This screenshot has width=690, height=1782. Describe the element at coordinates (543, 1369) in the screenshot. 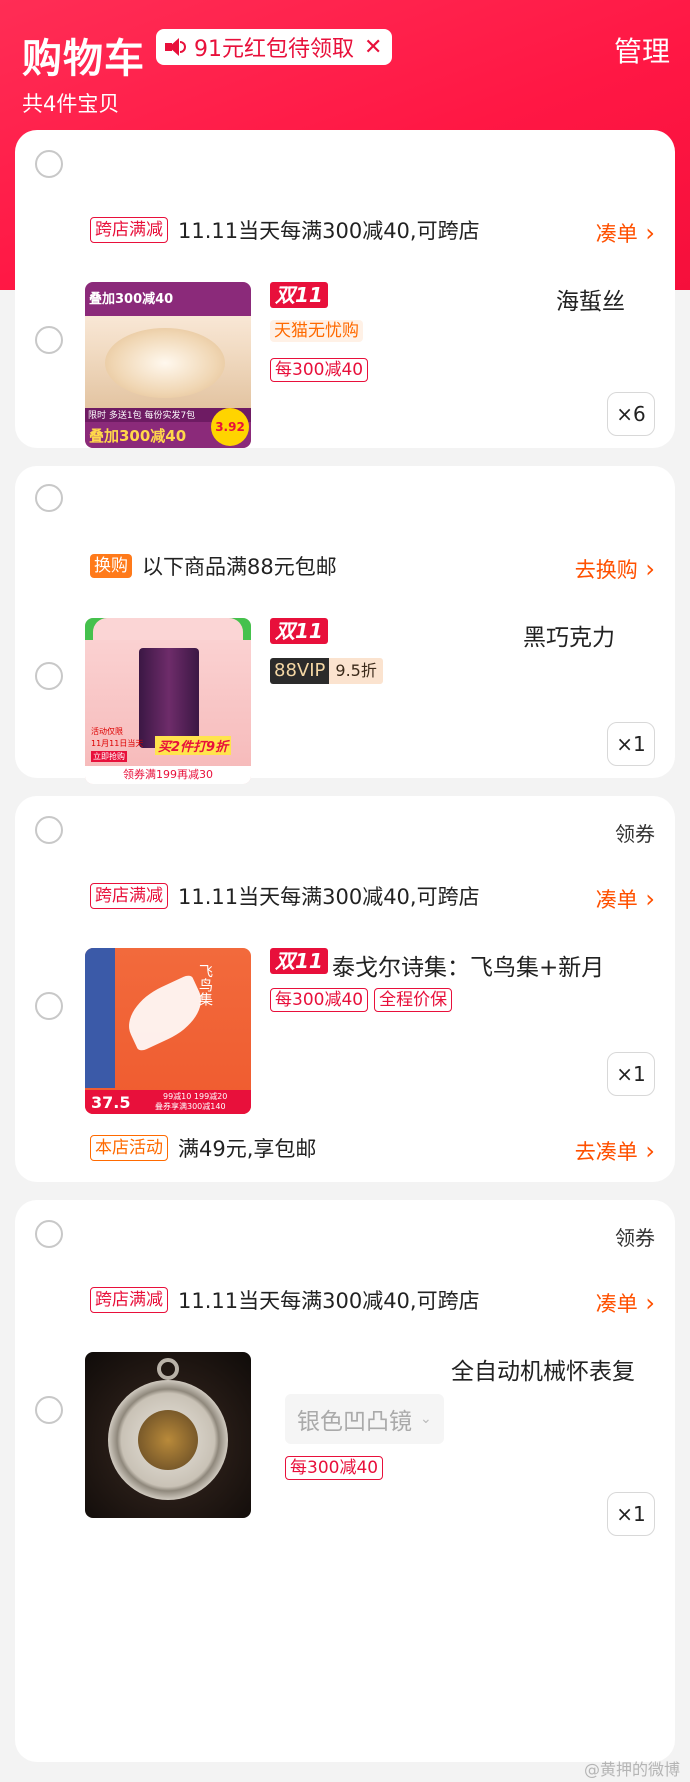

I see `product-name: 全自动机械怀表复` at that location.